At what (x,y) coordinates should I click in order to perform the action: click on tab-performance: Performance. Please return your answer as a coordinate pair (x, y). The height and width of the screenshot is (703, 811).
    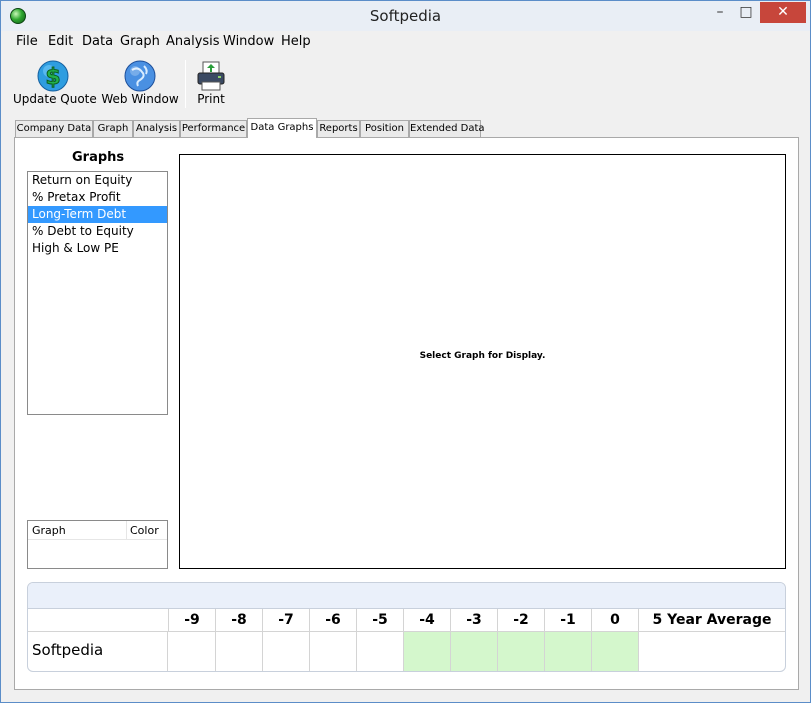
    Looking at the image, I should click on (213, 128).